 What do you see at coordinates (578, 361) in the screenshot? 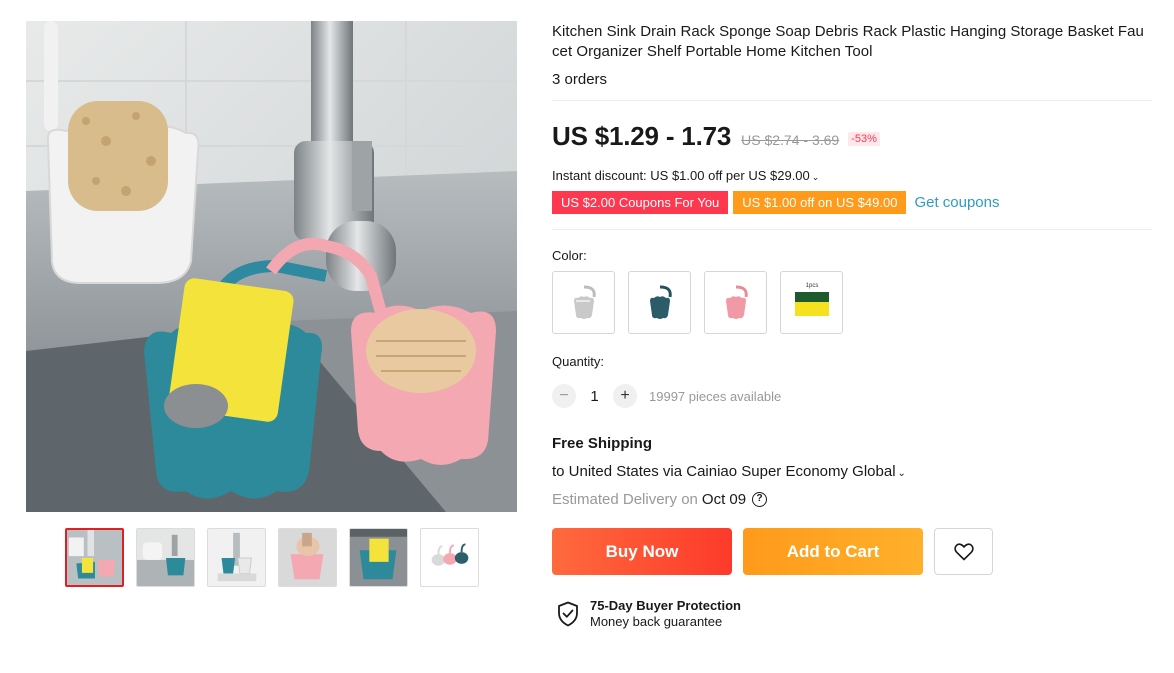
I see `quantity-label: Quantity:` at bounding box center [578, 361].